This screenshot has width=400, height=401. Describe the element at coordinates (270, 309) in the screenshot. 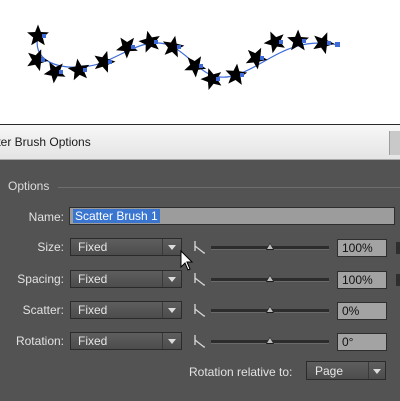

I see `scatter-slider-thumb` at that location.